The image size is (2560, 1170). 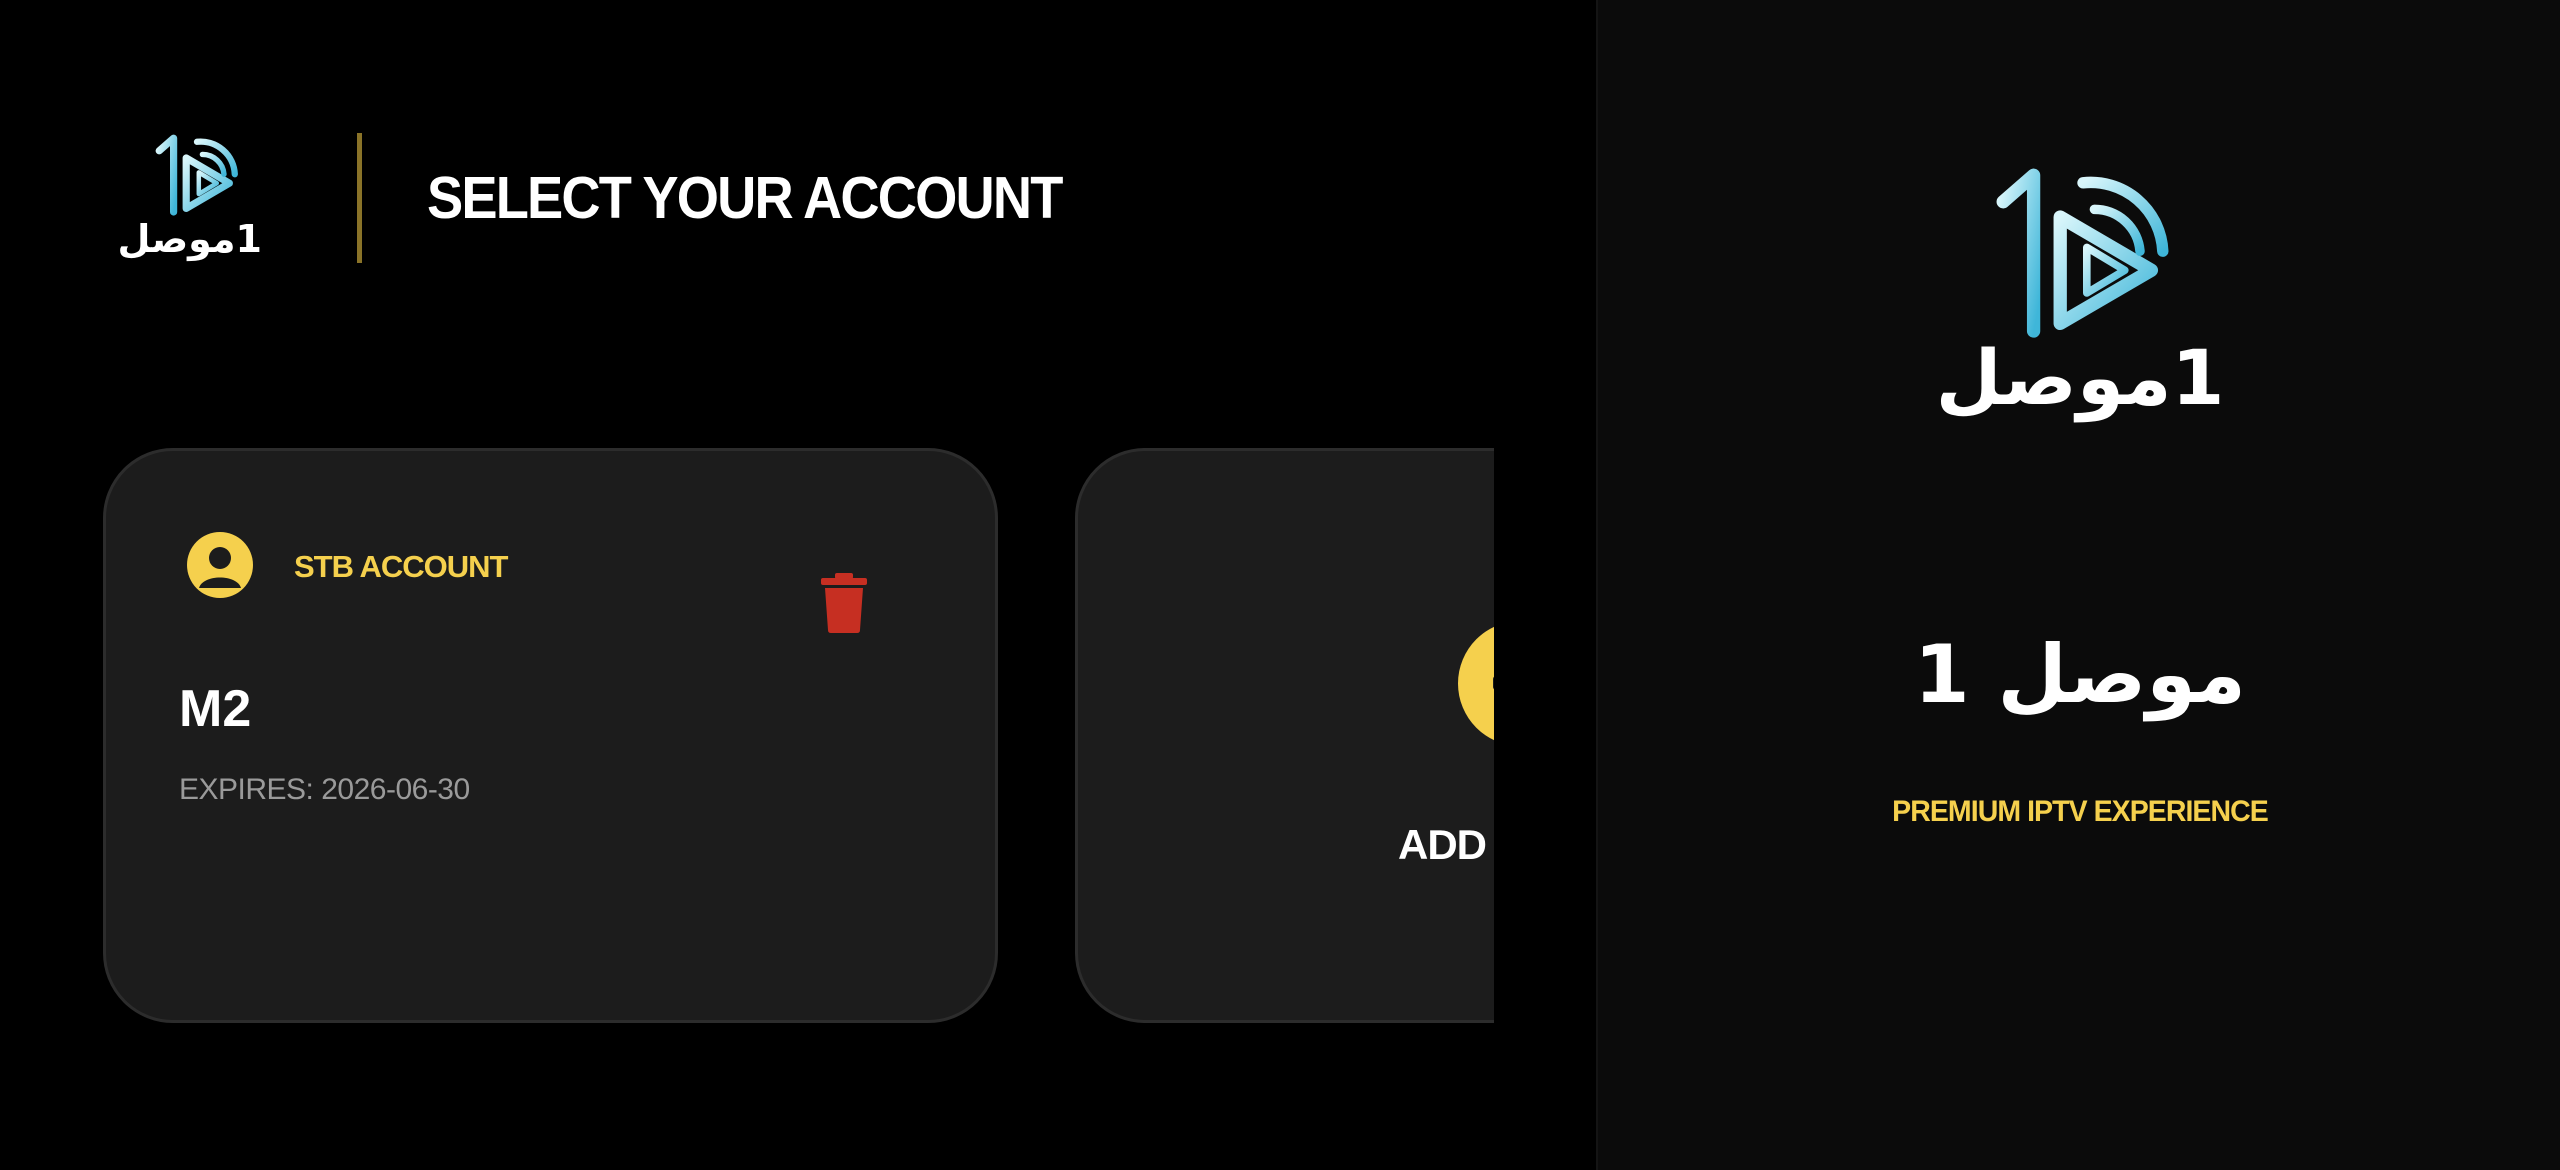 I want to click on play-broadcast-logo-icon, so click(x=2082, y=253).